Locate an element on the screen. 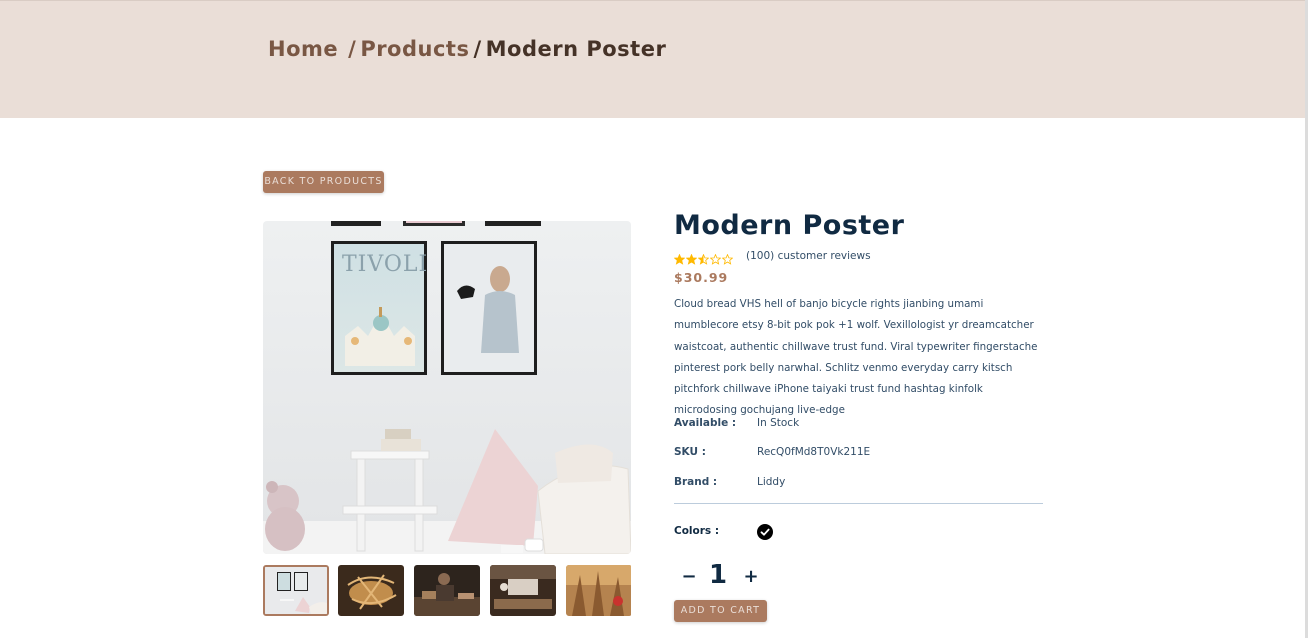 This screenshot has height=638, width=1308. breadcrumb: Home / Products / Modern Poster is located at coordinates (467, 49).